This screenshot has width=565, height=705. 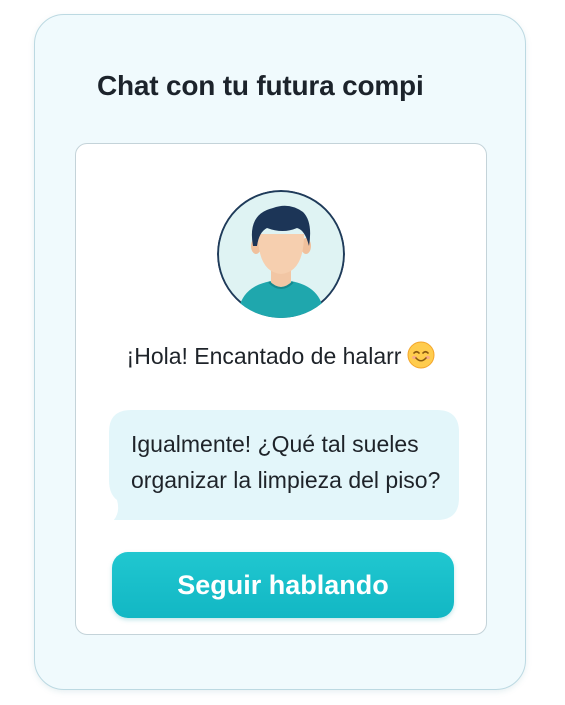 What do you see at coordinates (283, 585) in the screenshot?
I see `continue-chat-button: Seguir hablando` at bounding box center [283, 585].